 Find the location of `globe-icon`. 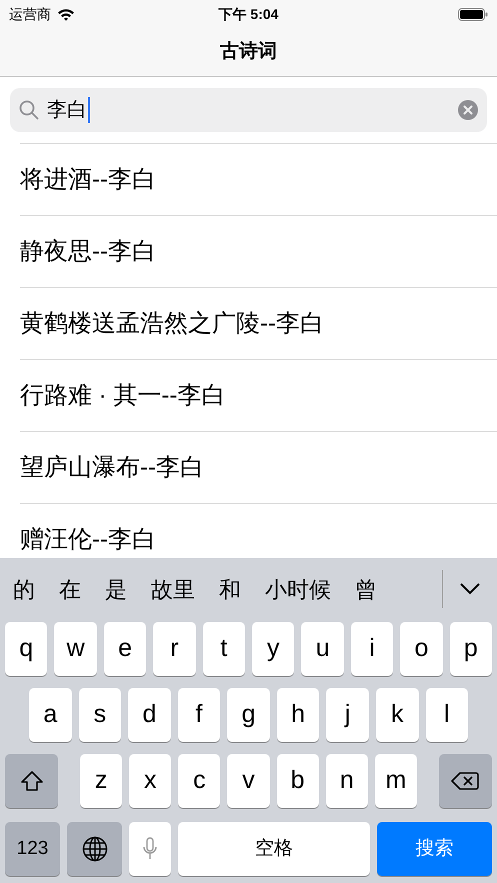

globe-icon is located at coordinates (95, 849).